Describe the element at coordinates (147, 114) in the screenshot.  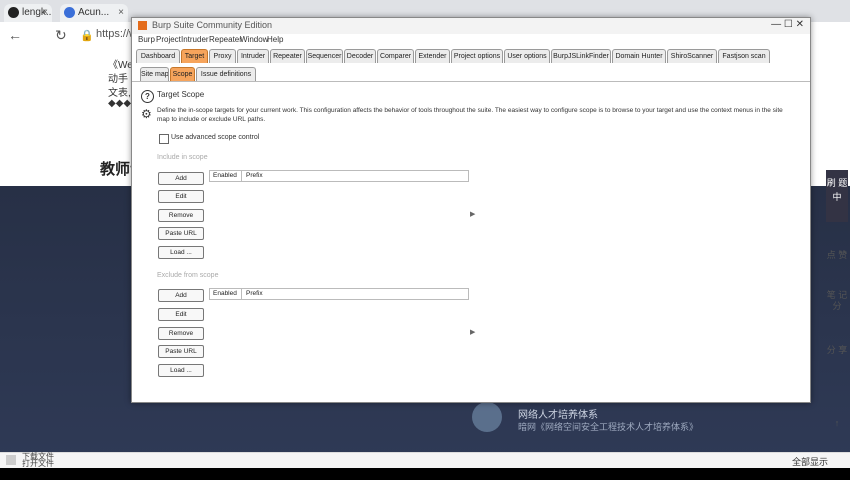
I see `gear-icon: ⚙` at that location.